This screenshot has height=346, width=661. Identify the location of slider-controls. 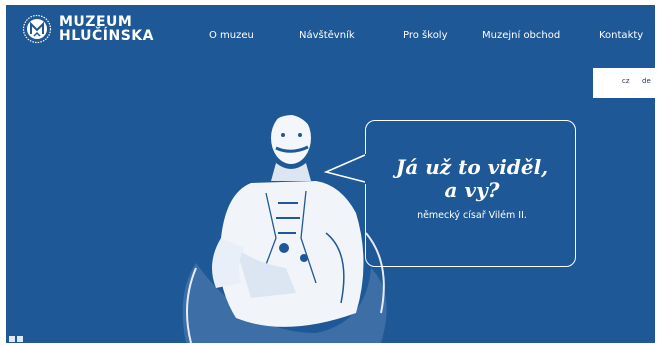
(16, 339).